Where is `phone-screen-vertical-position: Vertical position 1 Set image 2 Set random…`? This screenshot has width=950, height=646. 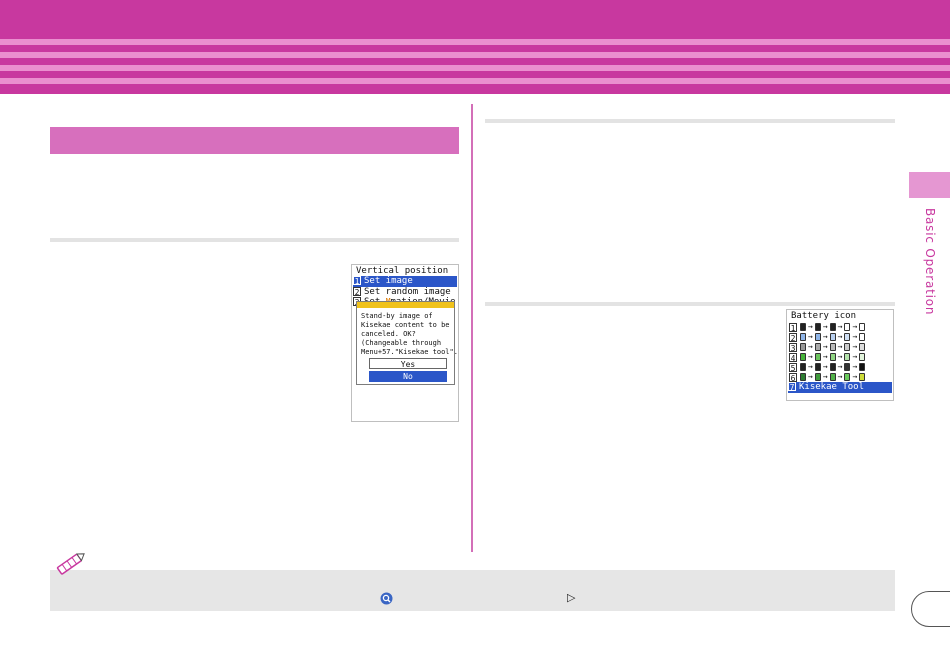 phone-screen-vertical-position: Vertical position 1 Set image 2 Set random… is located at coordinates (405, 343).